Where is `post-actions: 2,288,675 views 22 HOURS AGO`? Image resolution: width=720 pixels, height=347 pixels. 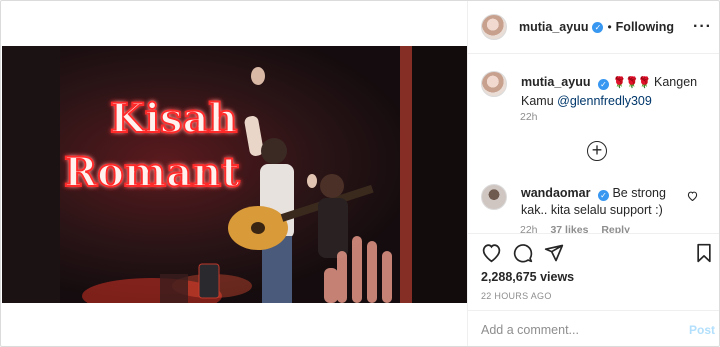 post-actions: 2,288,675 views 22 HOURS AGO is located at coordinates (593, 269).